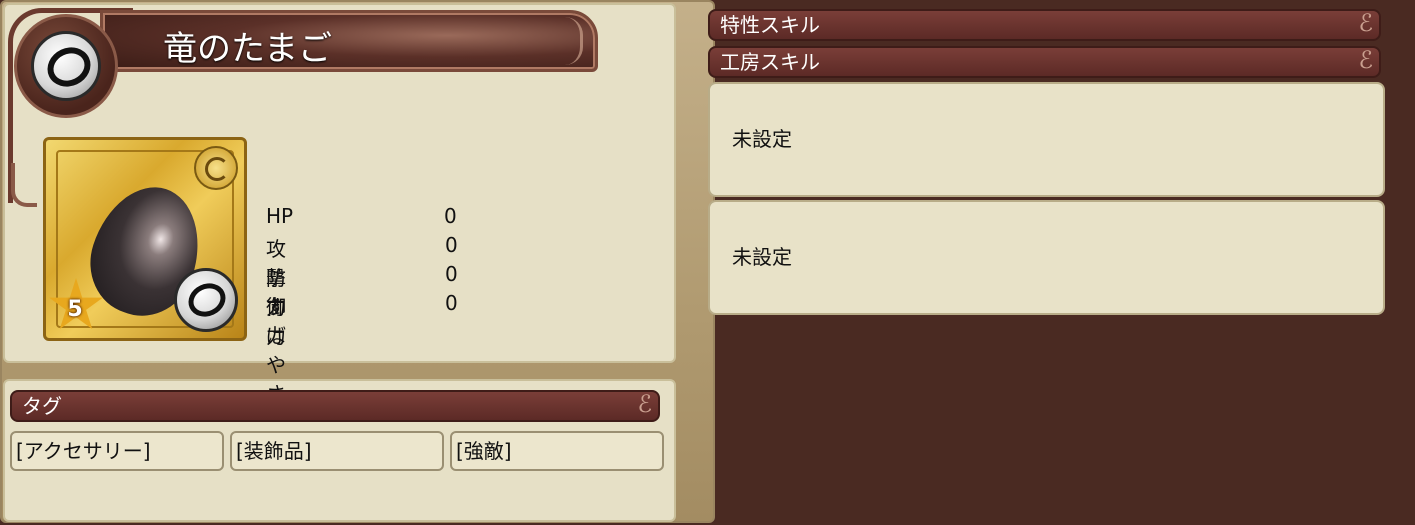 The width and height of the screenshot is (1415, 525). I want to click on title-banner: 竜のたまご, so click(349, 41).